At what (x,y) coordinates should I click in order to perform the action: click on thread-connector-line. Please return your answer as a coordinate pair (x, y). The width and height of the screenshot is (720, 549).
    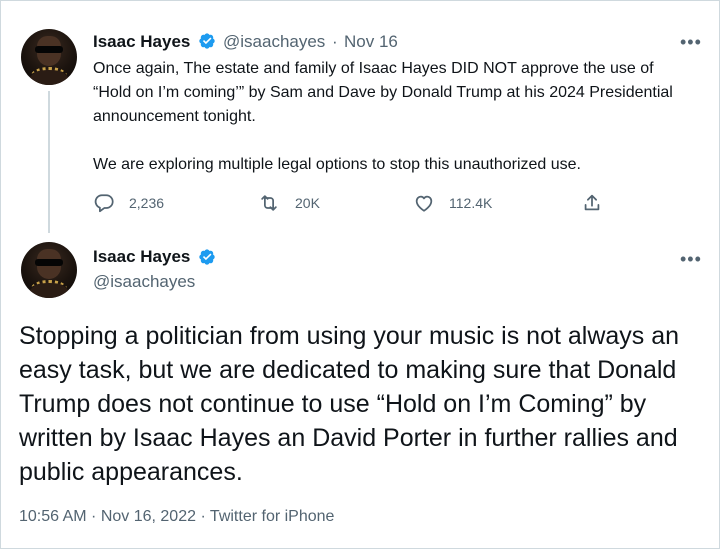
    Looking at the image, I should click on (49, 162).